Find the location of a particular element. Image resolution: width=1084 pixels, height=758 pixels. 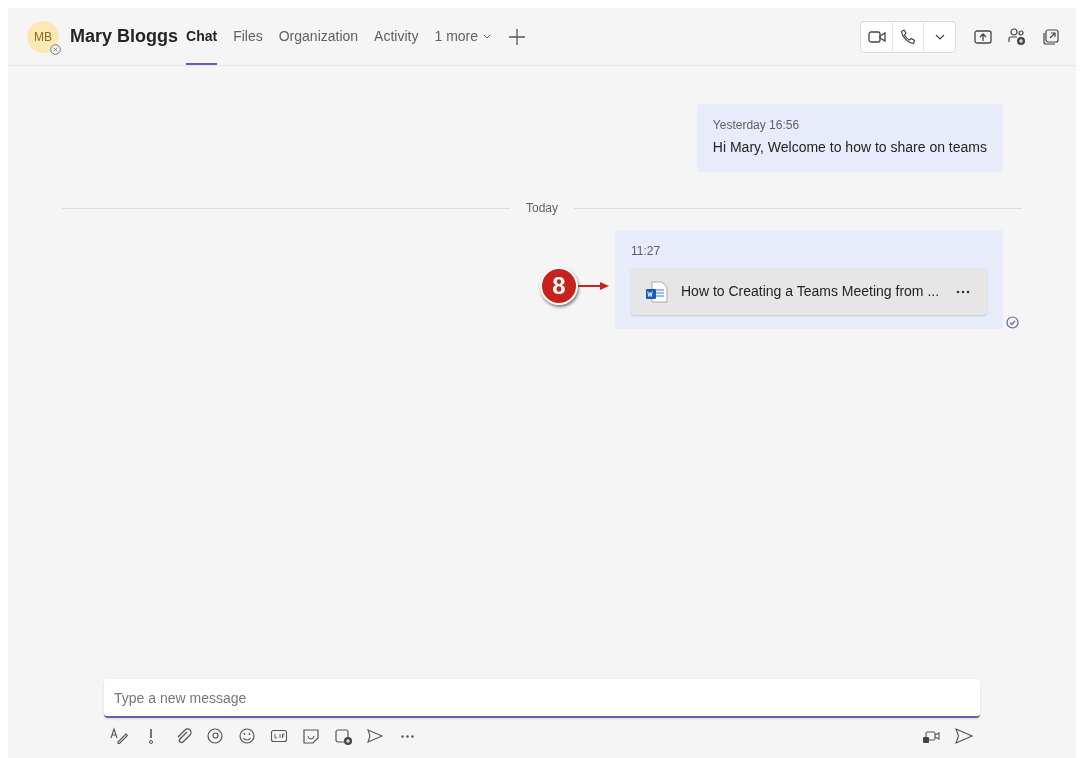

gif-icon is located at coordinates (279, 736).